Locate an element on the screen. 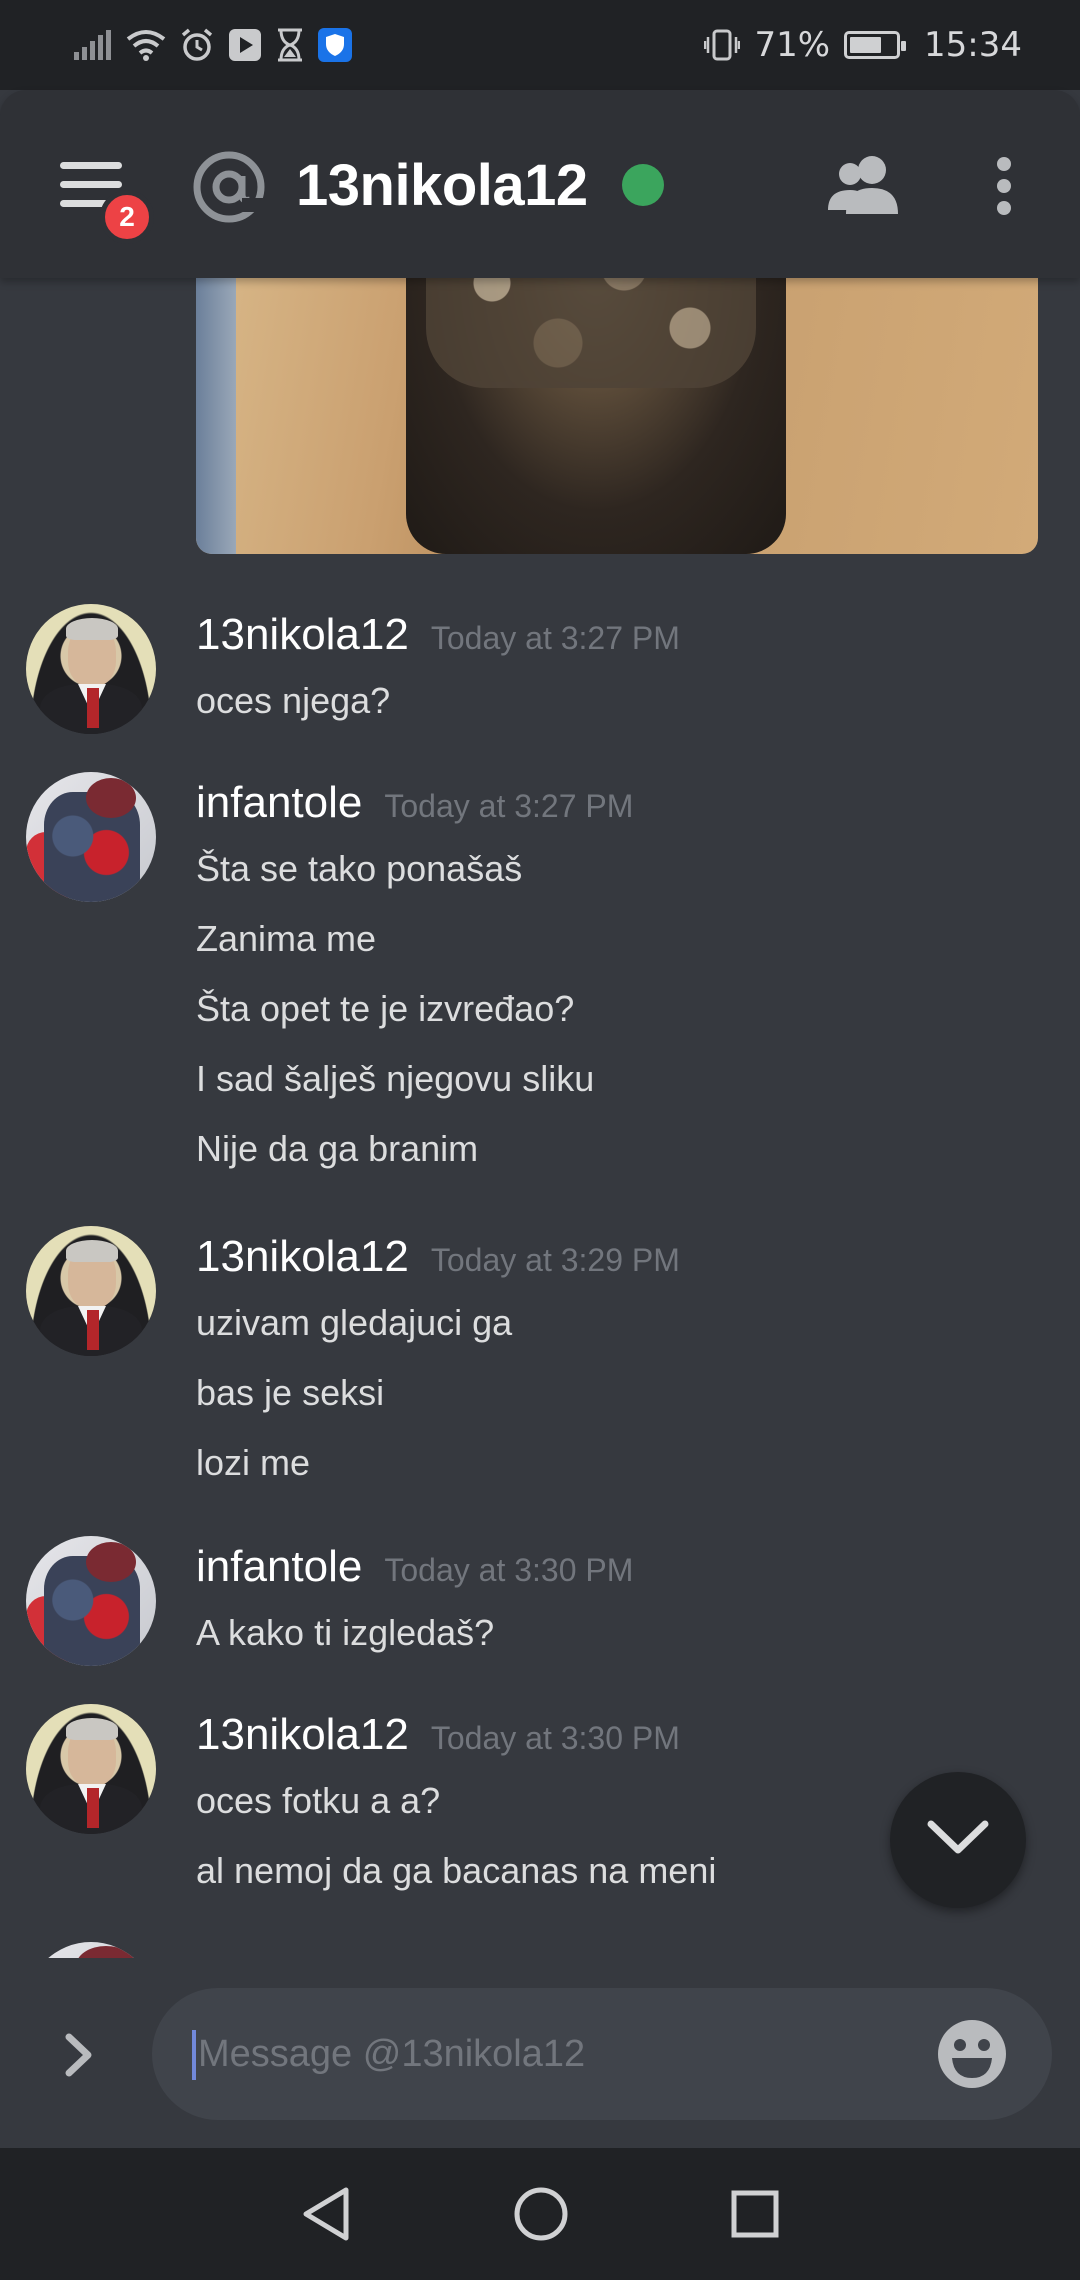 This screenshot has height=2280, width=1080. signal-icon is located at coordinates (93, 45).